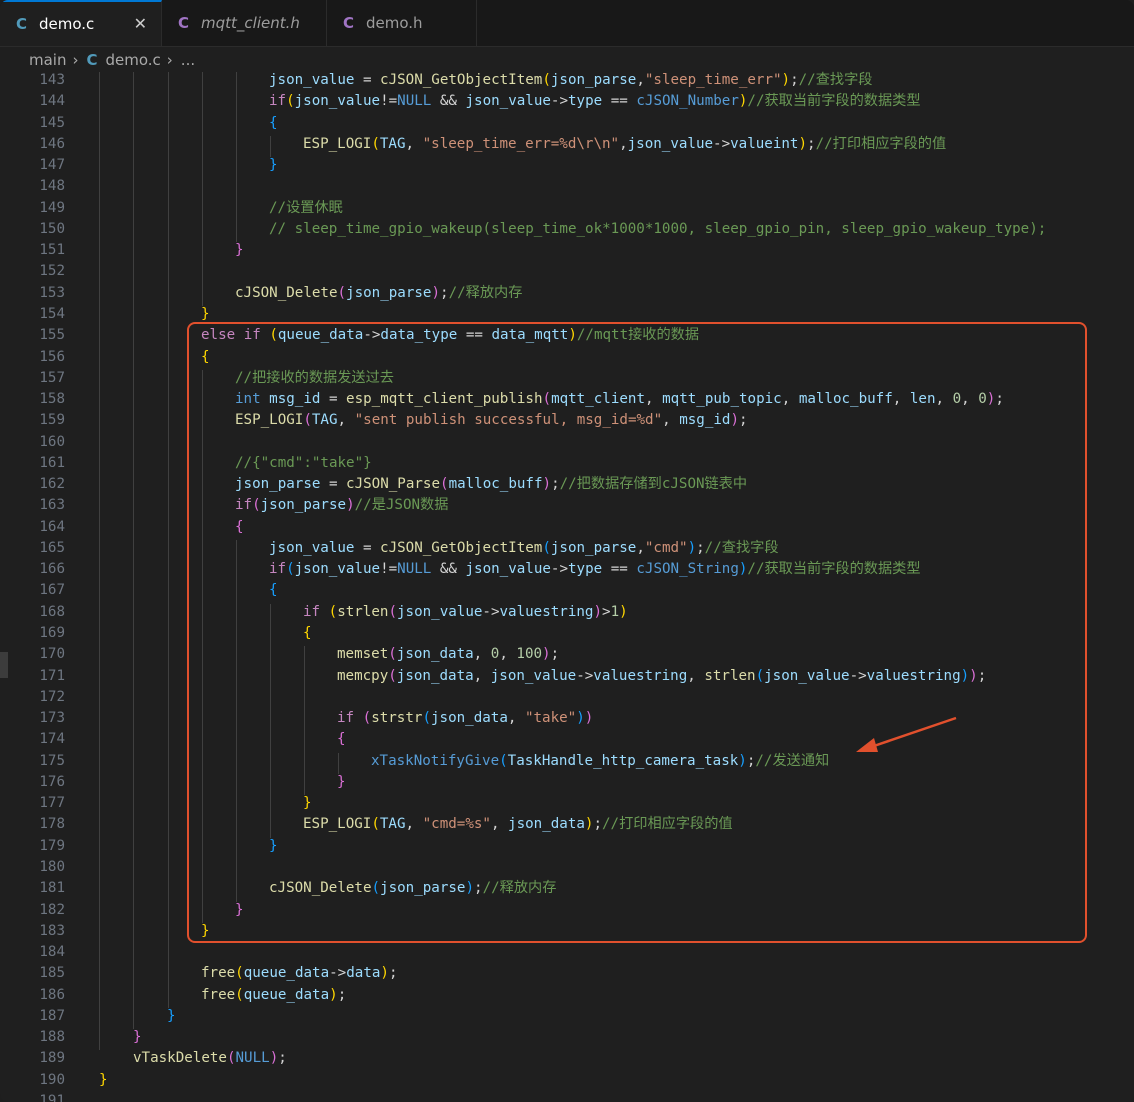 This screenshot has width=1134, height=1102. What do you see at coordinates (567, 846) in the screenshot?
I see `code-line: 179}` at bounding box center [567, 846].